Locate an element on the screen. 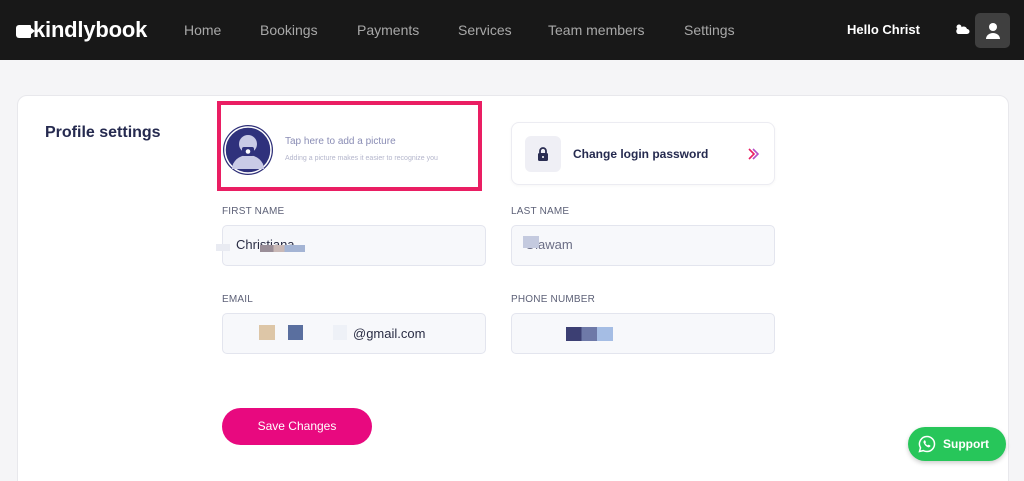 This screenshot has height=481, width=1024. first-name-field: Christiana is located at coordinates (354, 245).